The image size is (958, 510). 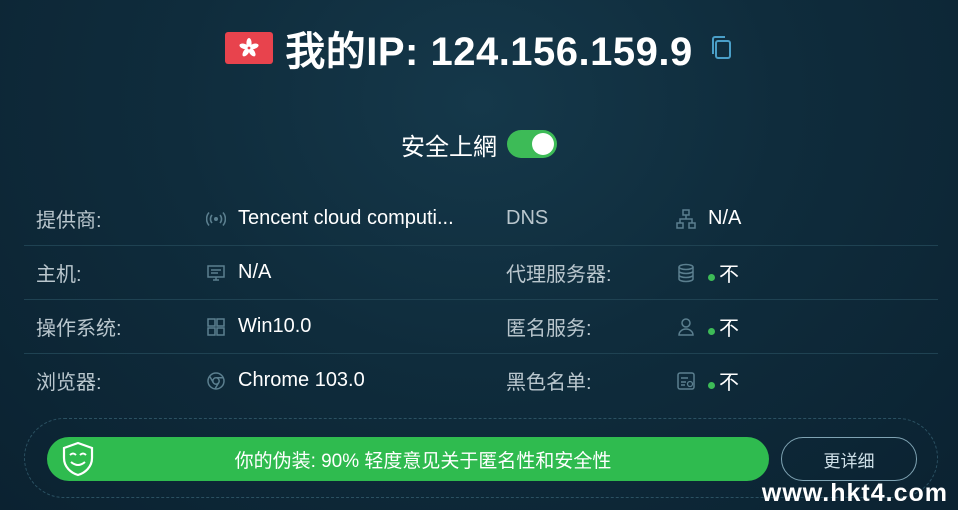 I want to click on proxy-value: 不, so click(x=729, y=275).